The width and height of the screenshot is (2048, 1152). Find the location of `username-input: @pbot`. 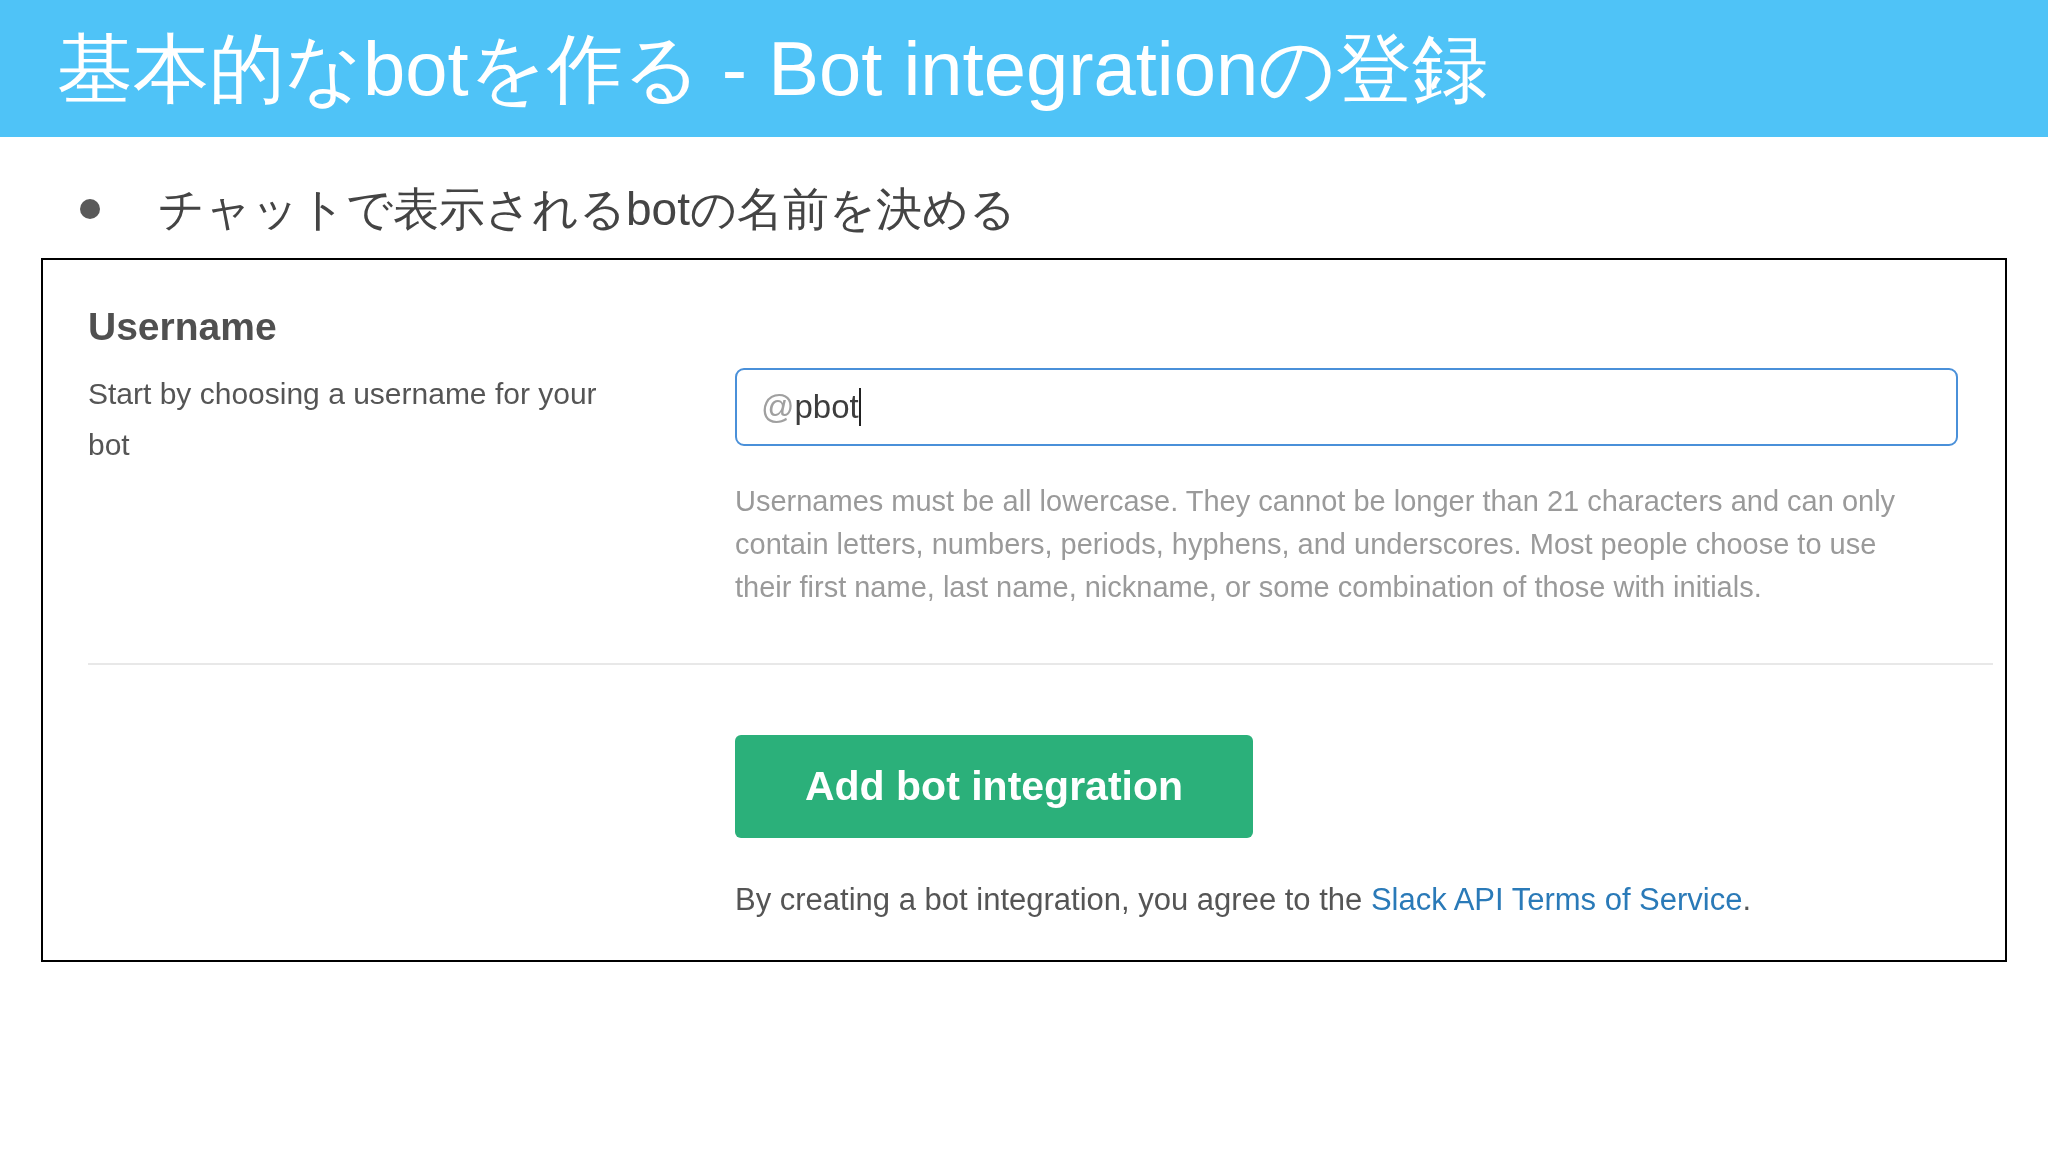

username-input: @pbot is located at coordinates (1346, 407).